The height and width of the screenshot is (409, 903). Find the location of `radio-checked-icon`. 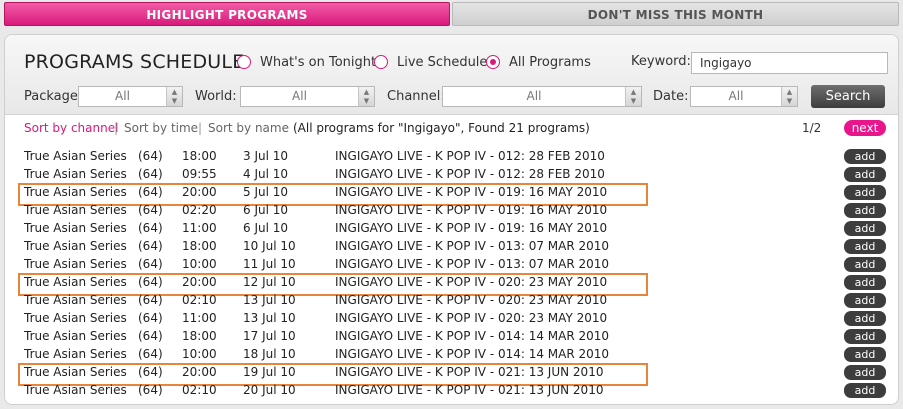

radio-checked-icon is located at coordinates (493, 62).